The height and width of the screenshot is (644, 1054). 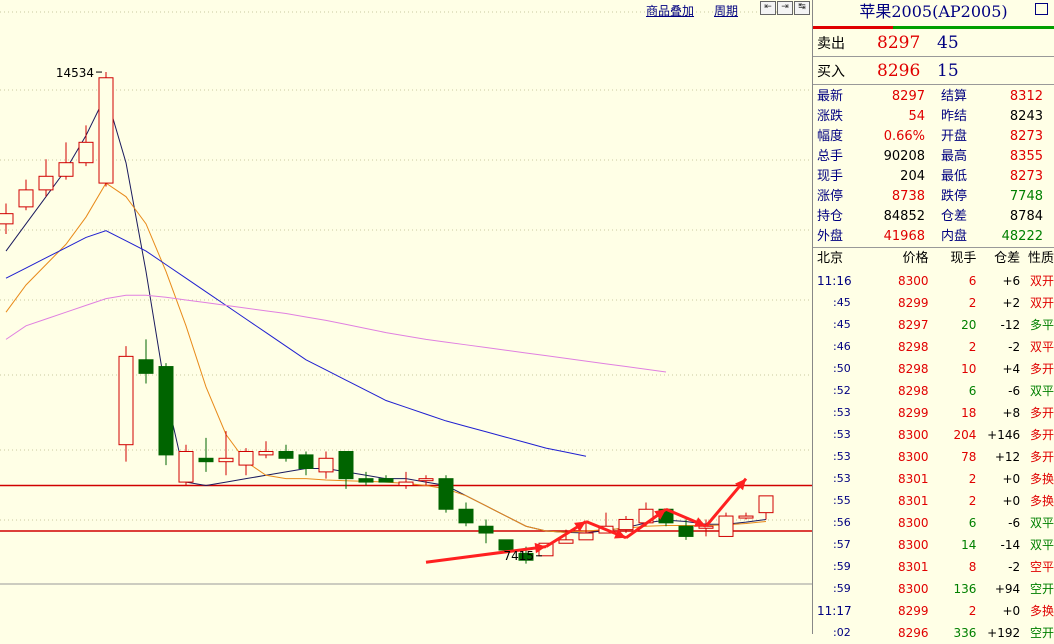 I want to click on stat-value: 48222, so click(x=1022, y=236).